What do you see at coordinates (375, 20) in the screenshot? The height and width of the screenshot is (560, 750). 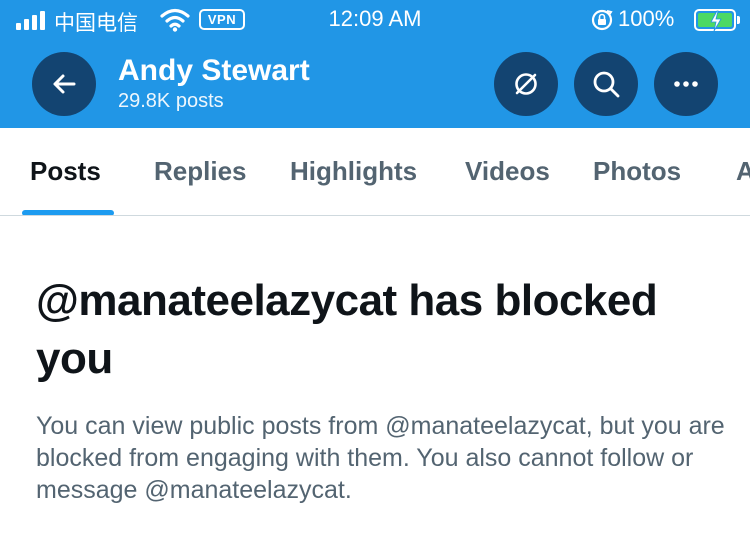 I see `status-bar: 中国电信 VPN 12:09 AM 100%` at bounding box center [375, 20].